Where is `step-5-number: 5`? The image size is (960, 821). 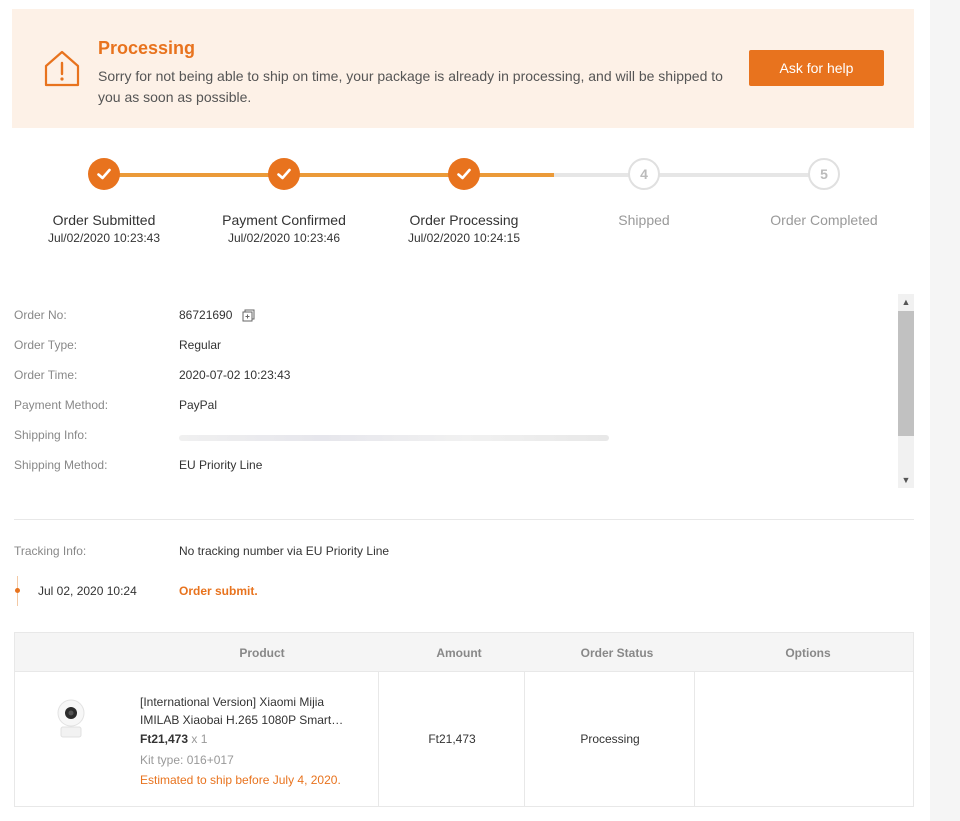
step-5-number: 5 is located at coordinates (824, 174).